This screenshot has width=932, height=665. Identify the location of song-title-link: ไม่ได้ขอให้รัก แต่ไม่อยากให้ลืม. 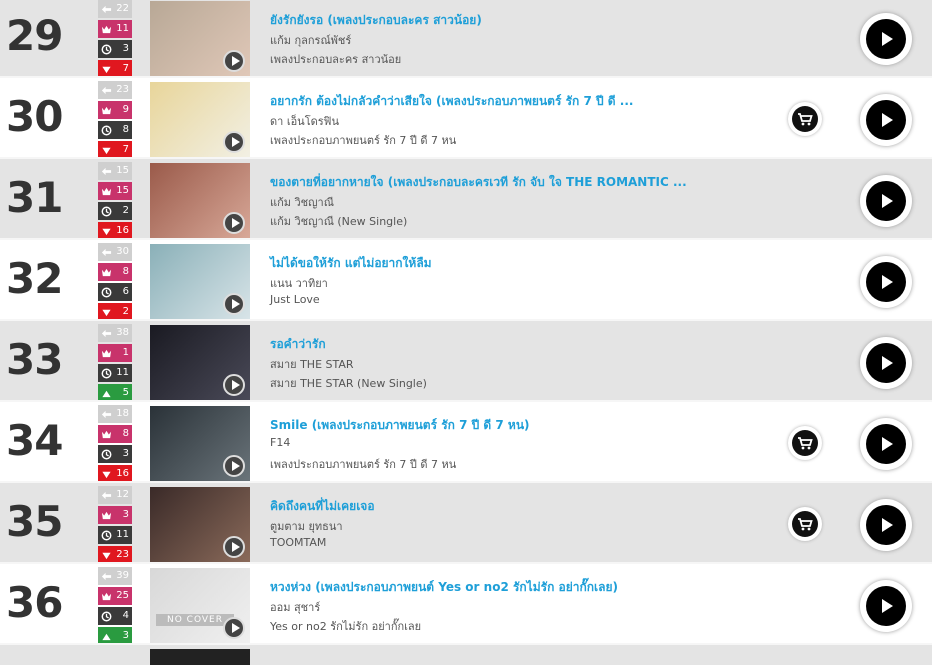
(351, 263).